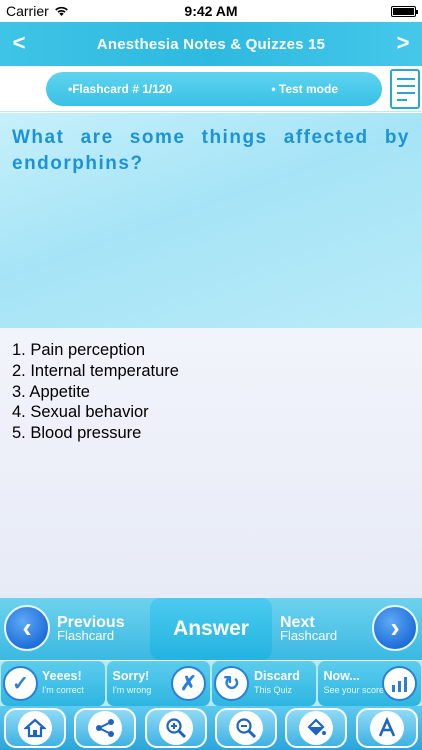  I want to click on chevron-left-icon: ‹, so click(27, 628).